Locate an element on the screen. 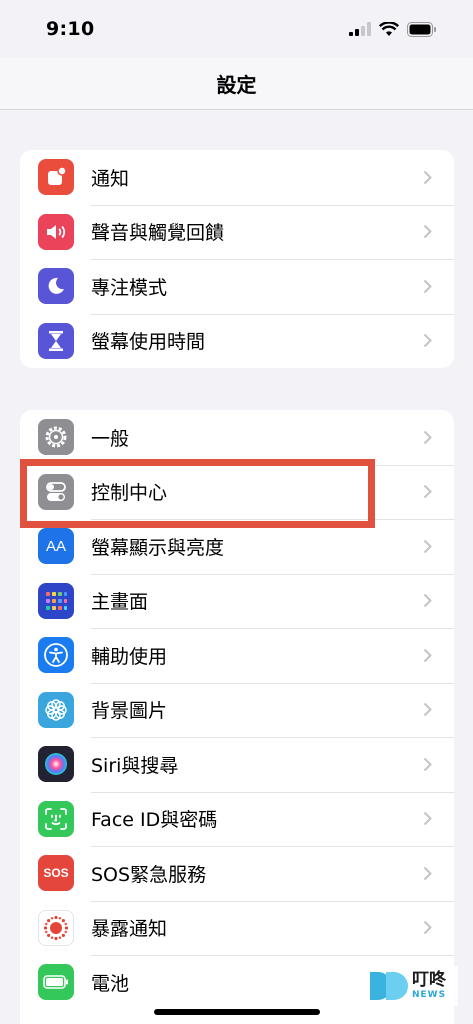 This screenshot has width=473, height=1024. text-size-icon: AA is located at coordinates (56, 546).